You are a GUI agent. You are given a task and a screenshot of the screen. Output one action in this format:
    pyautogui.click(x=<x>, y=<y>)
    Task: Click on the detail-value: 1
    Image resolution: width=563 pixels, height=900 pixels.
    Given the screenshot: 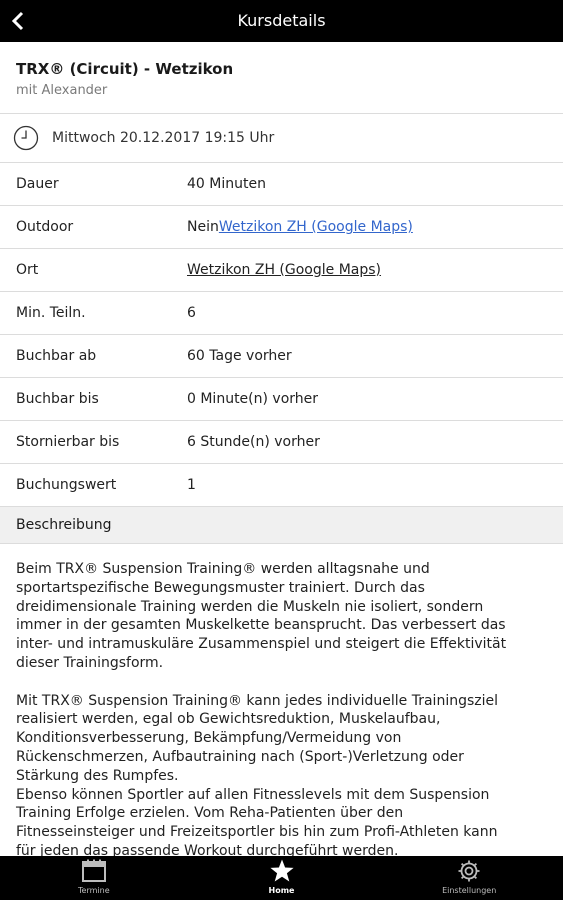 What is the action you would take?
    pyautogui.click(x=191, y=485)
    